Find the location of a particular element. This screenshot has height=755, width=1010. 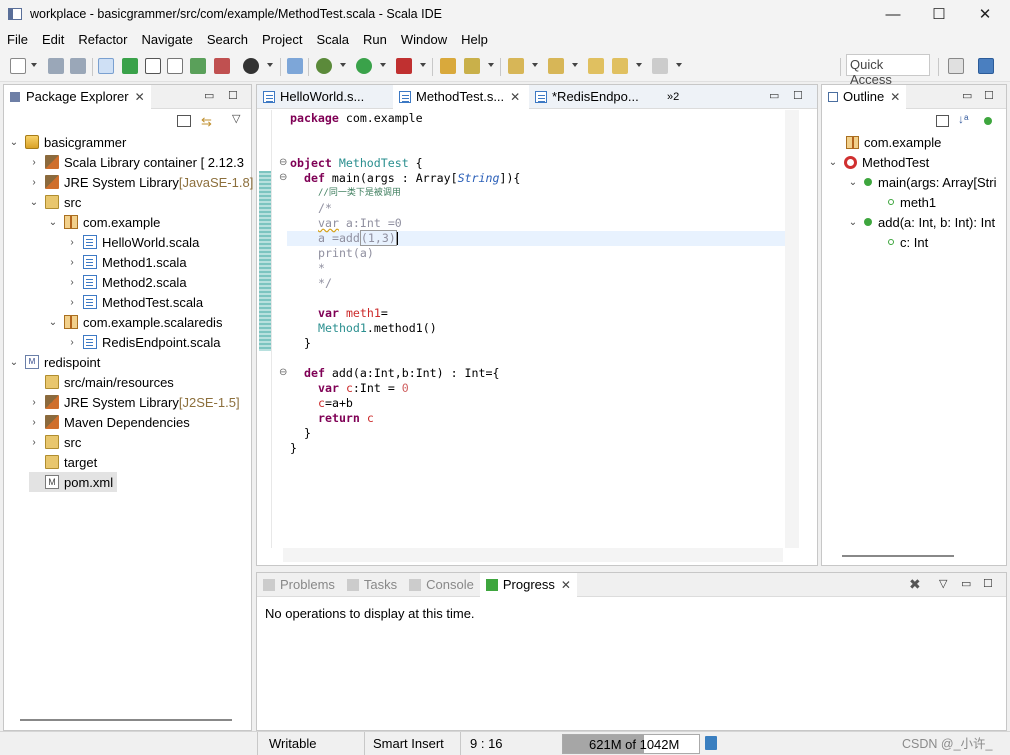

code-line-21: } is located at coordinates (307, 433).